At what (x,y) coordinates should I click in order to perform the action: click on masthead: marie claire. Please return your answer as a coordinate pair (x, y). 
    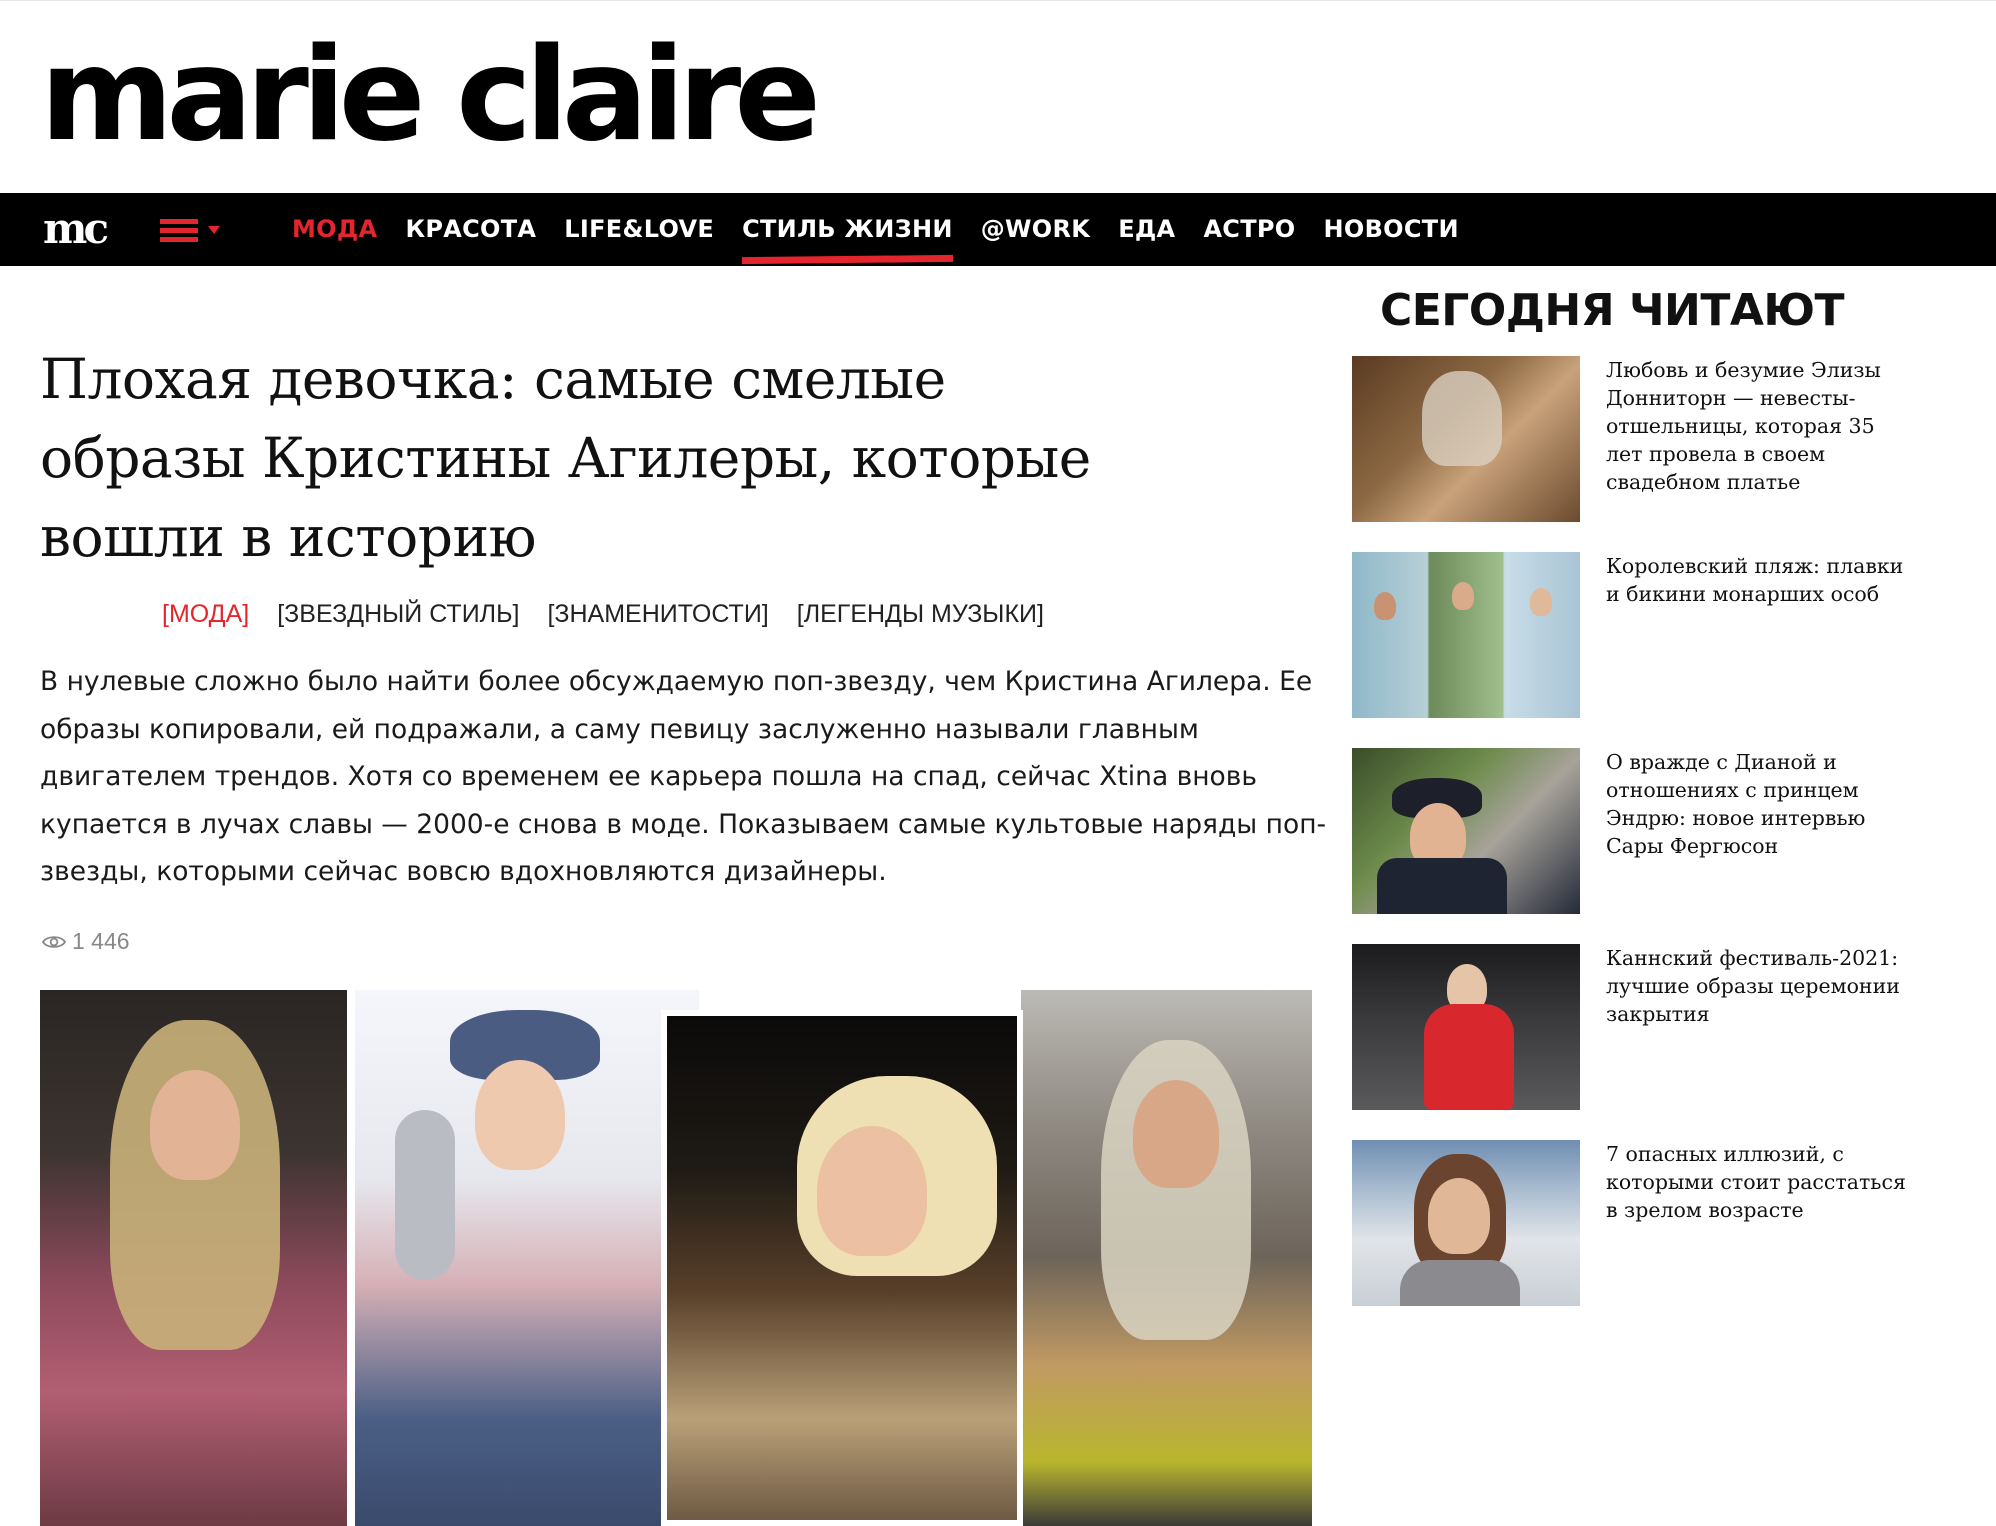
    Looking at the image, I should click on (998, 96).